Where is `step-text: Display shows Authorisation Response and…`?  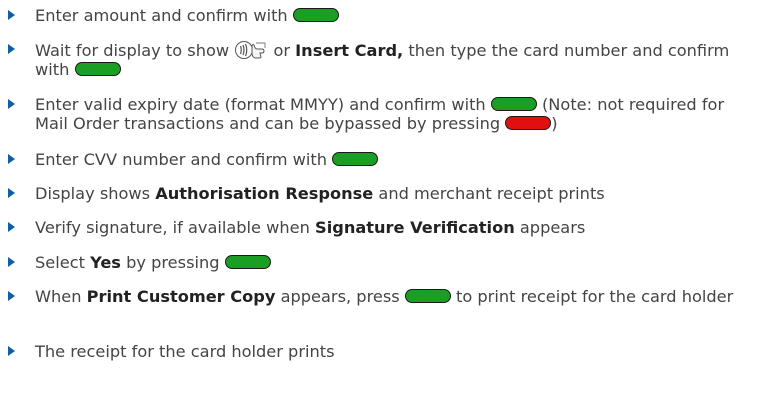
step-text: Display shows Authorisation Response and… is located at coordinates (395, 193).